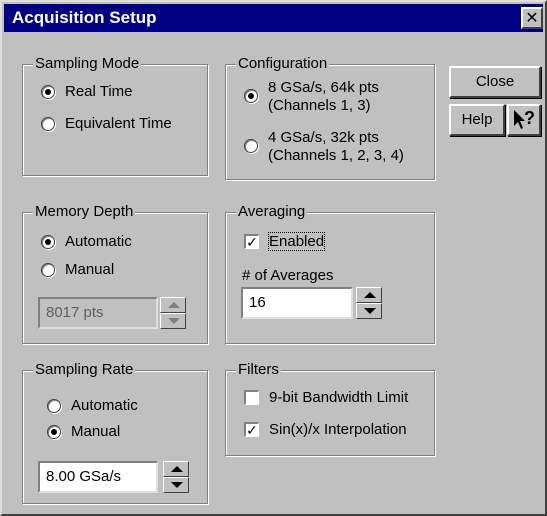 The height and width of the screenshot is (516, 547). I want to click on help-button: Help, so click(477, 120).